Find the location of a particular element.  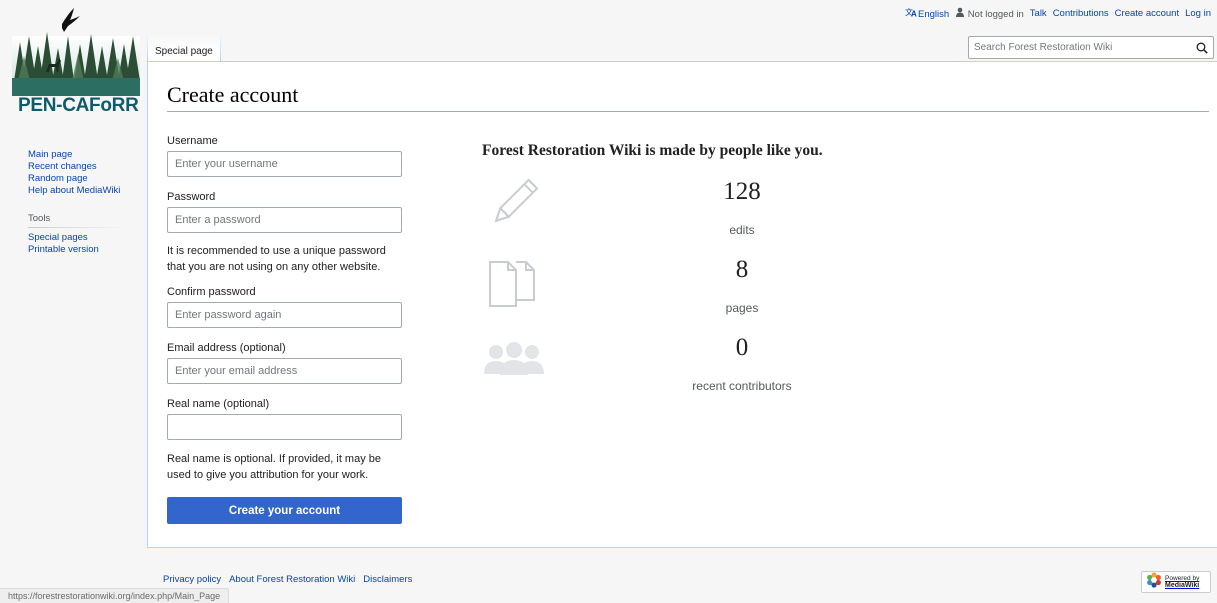

real-name-field is located at coordinates (284, 427).